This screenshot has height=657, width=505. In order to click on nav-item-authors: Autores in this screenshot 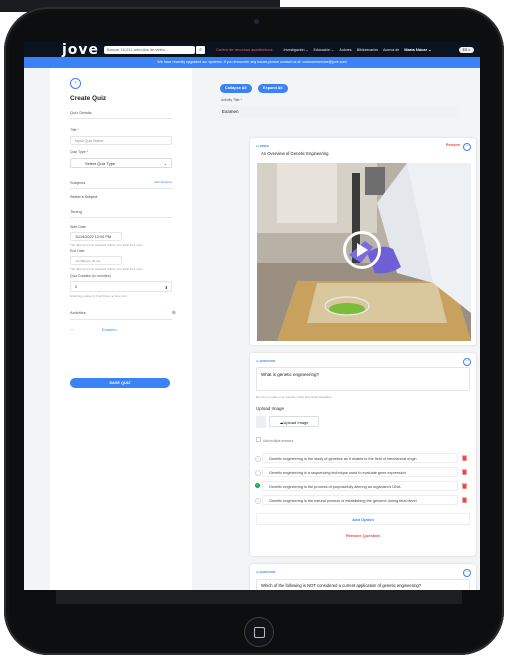, I will do `click(345, 50)`.